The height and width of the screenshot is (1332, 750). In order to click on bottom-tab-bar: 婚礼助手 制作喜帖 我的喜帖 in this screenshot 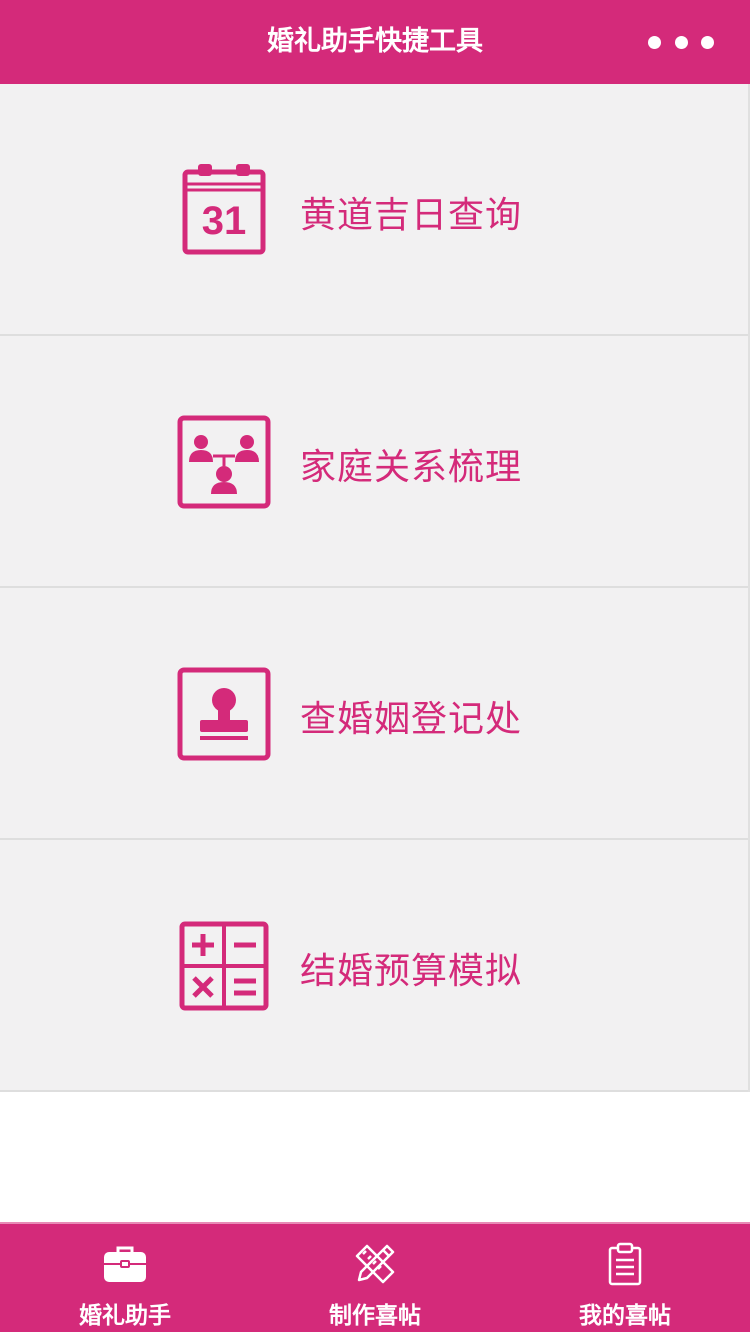, I will do `click(375, 1277)`.